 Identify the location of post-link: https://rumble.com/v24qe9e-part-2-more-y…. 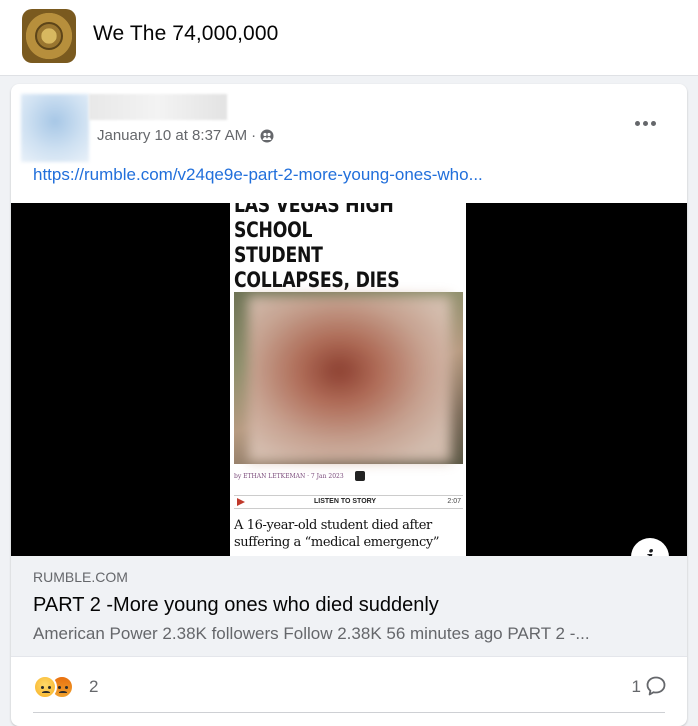
(258, 175).